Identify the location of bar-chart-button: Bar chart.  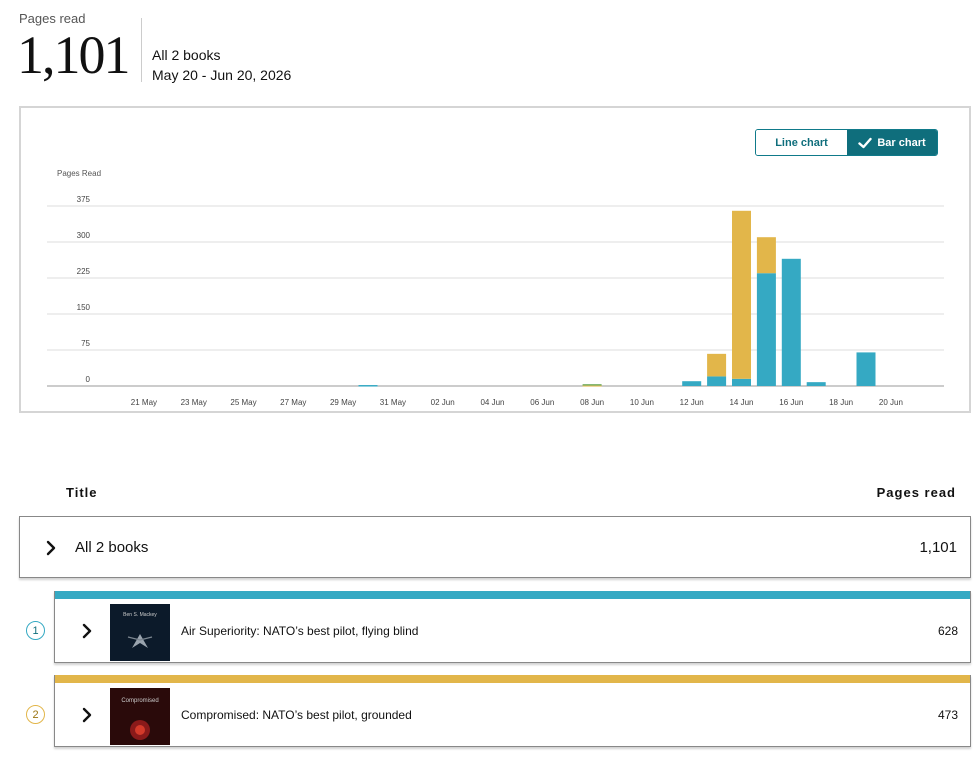
(892, 142).